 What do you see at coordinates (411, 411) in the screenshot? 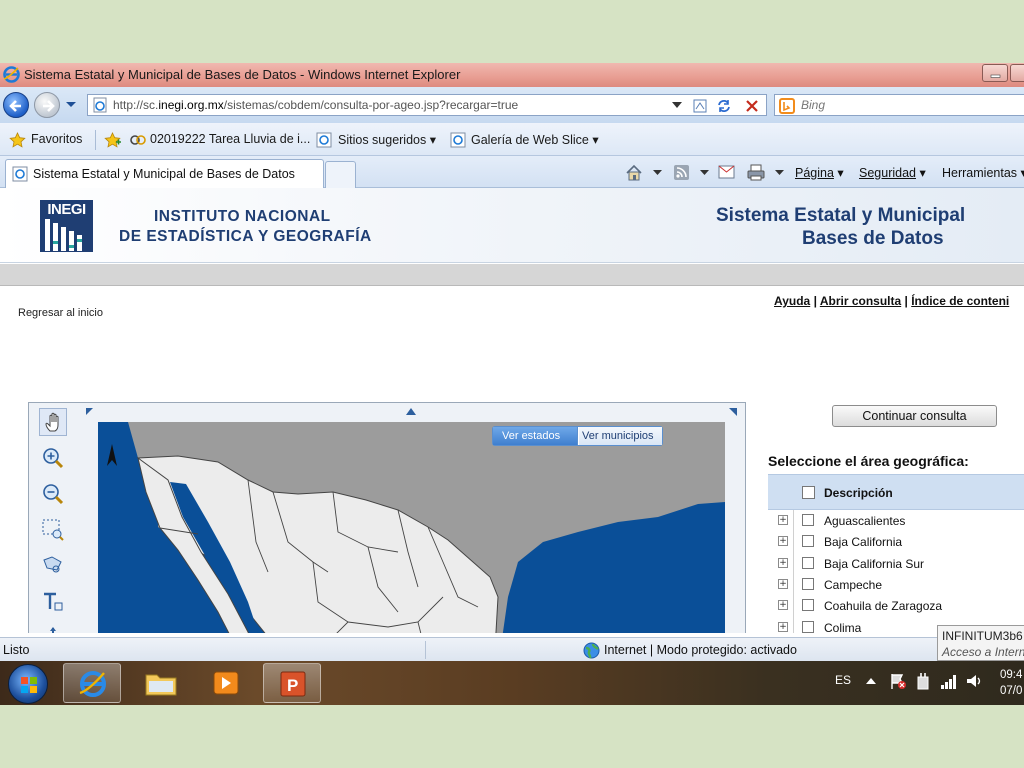
I see `pan-north-arrow-icon` at bounding box center [411, 411].